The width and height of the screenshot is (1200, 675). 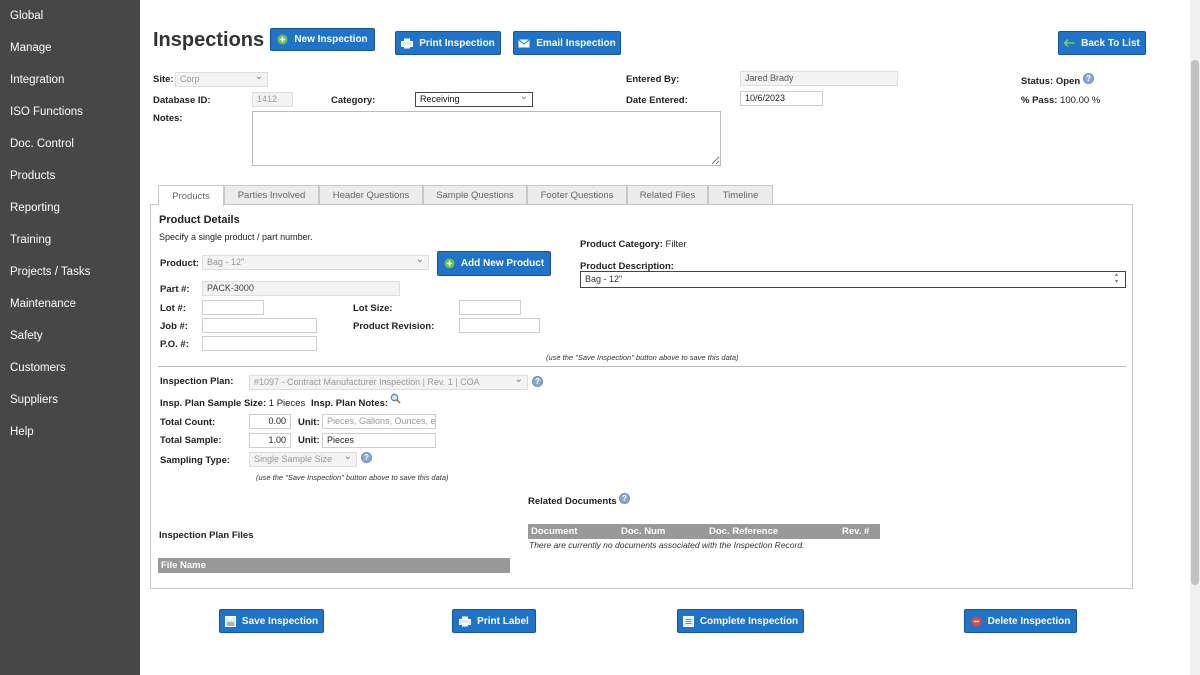 I want to click on count-unit-input: Pieces, Gallons, Ounces, etc., so click(x=379, y=421).